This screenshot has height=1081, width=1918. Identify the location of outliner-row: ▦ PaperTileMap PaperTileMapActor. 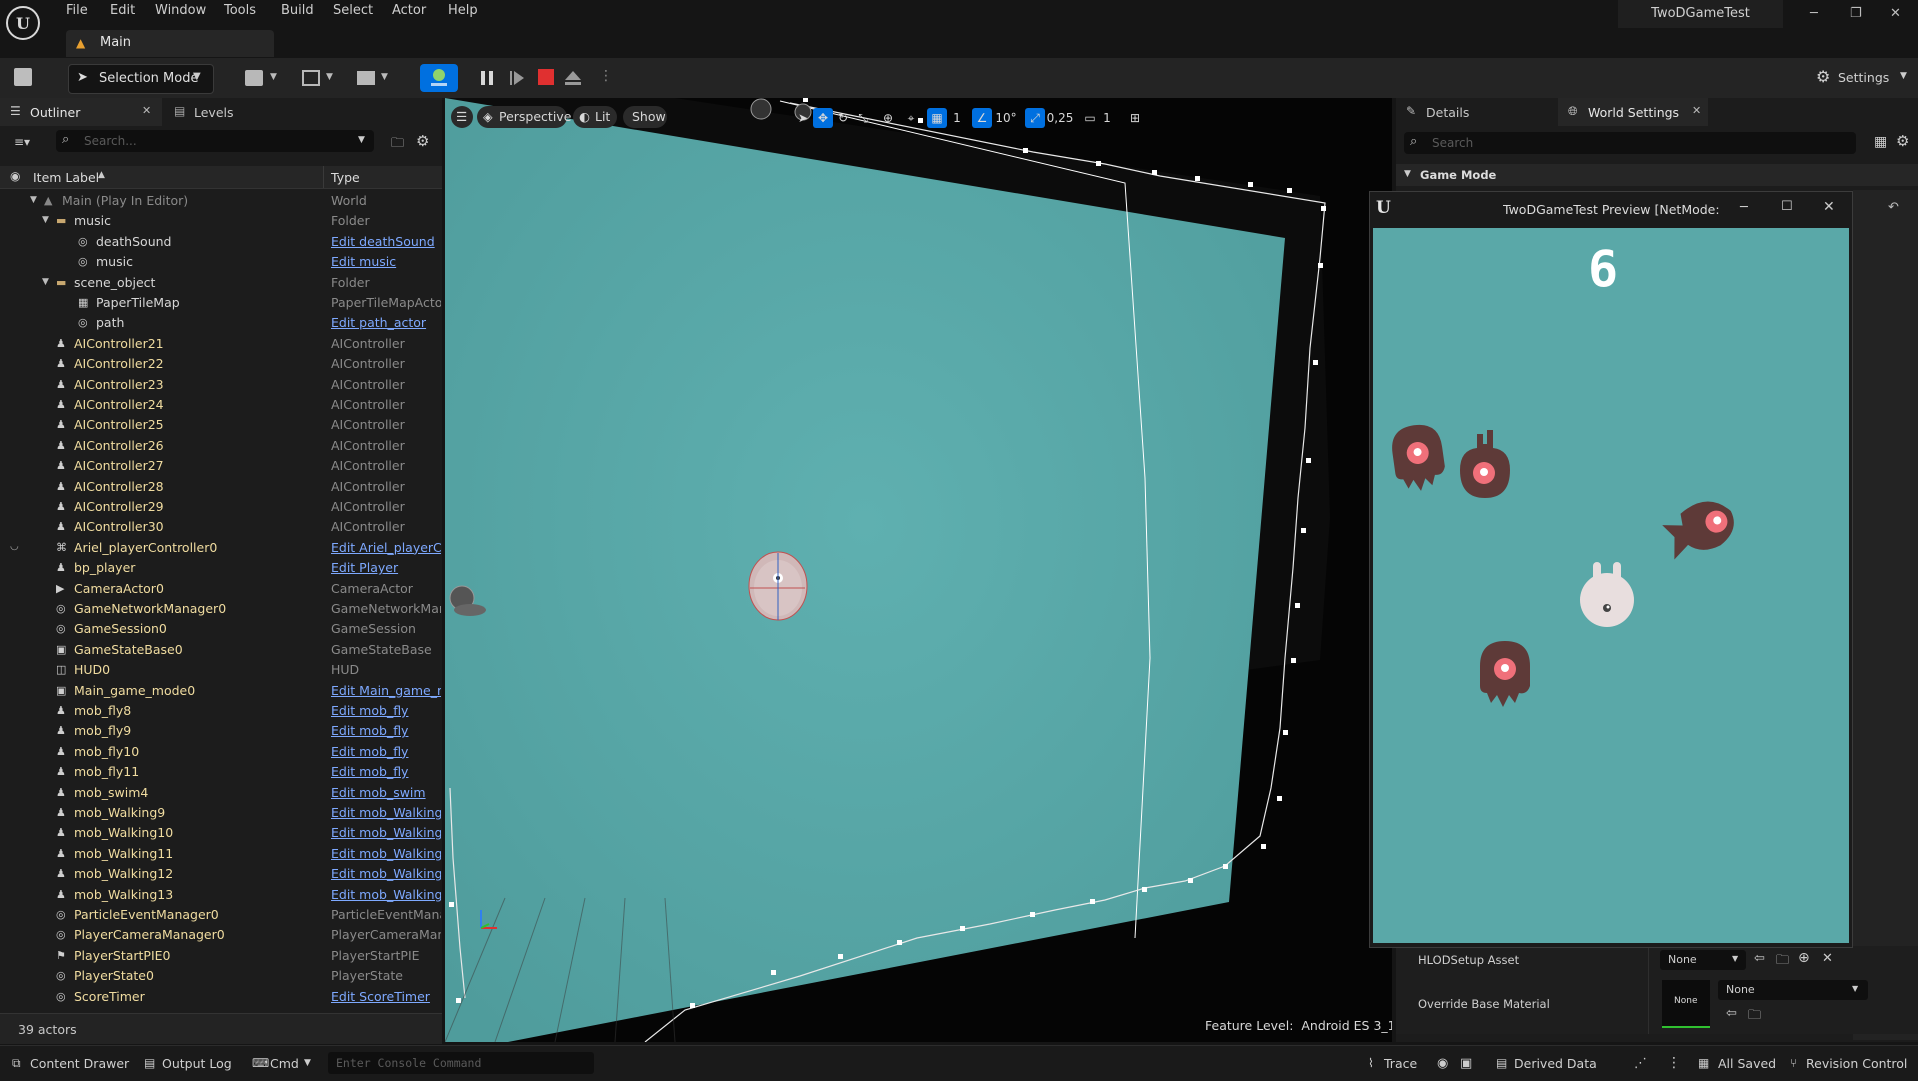
(221, 302).